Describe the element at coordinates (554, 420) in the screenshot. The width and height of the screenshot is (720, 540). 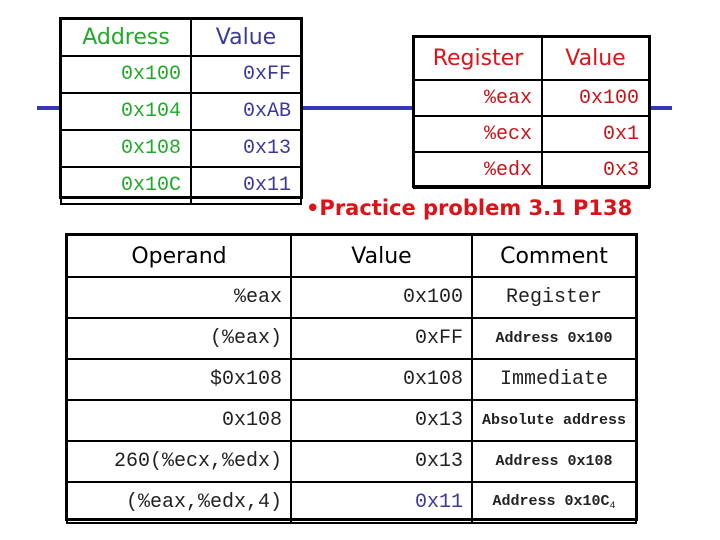
I see `comment-cell: Absolute address` at that location.